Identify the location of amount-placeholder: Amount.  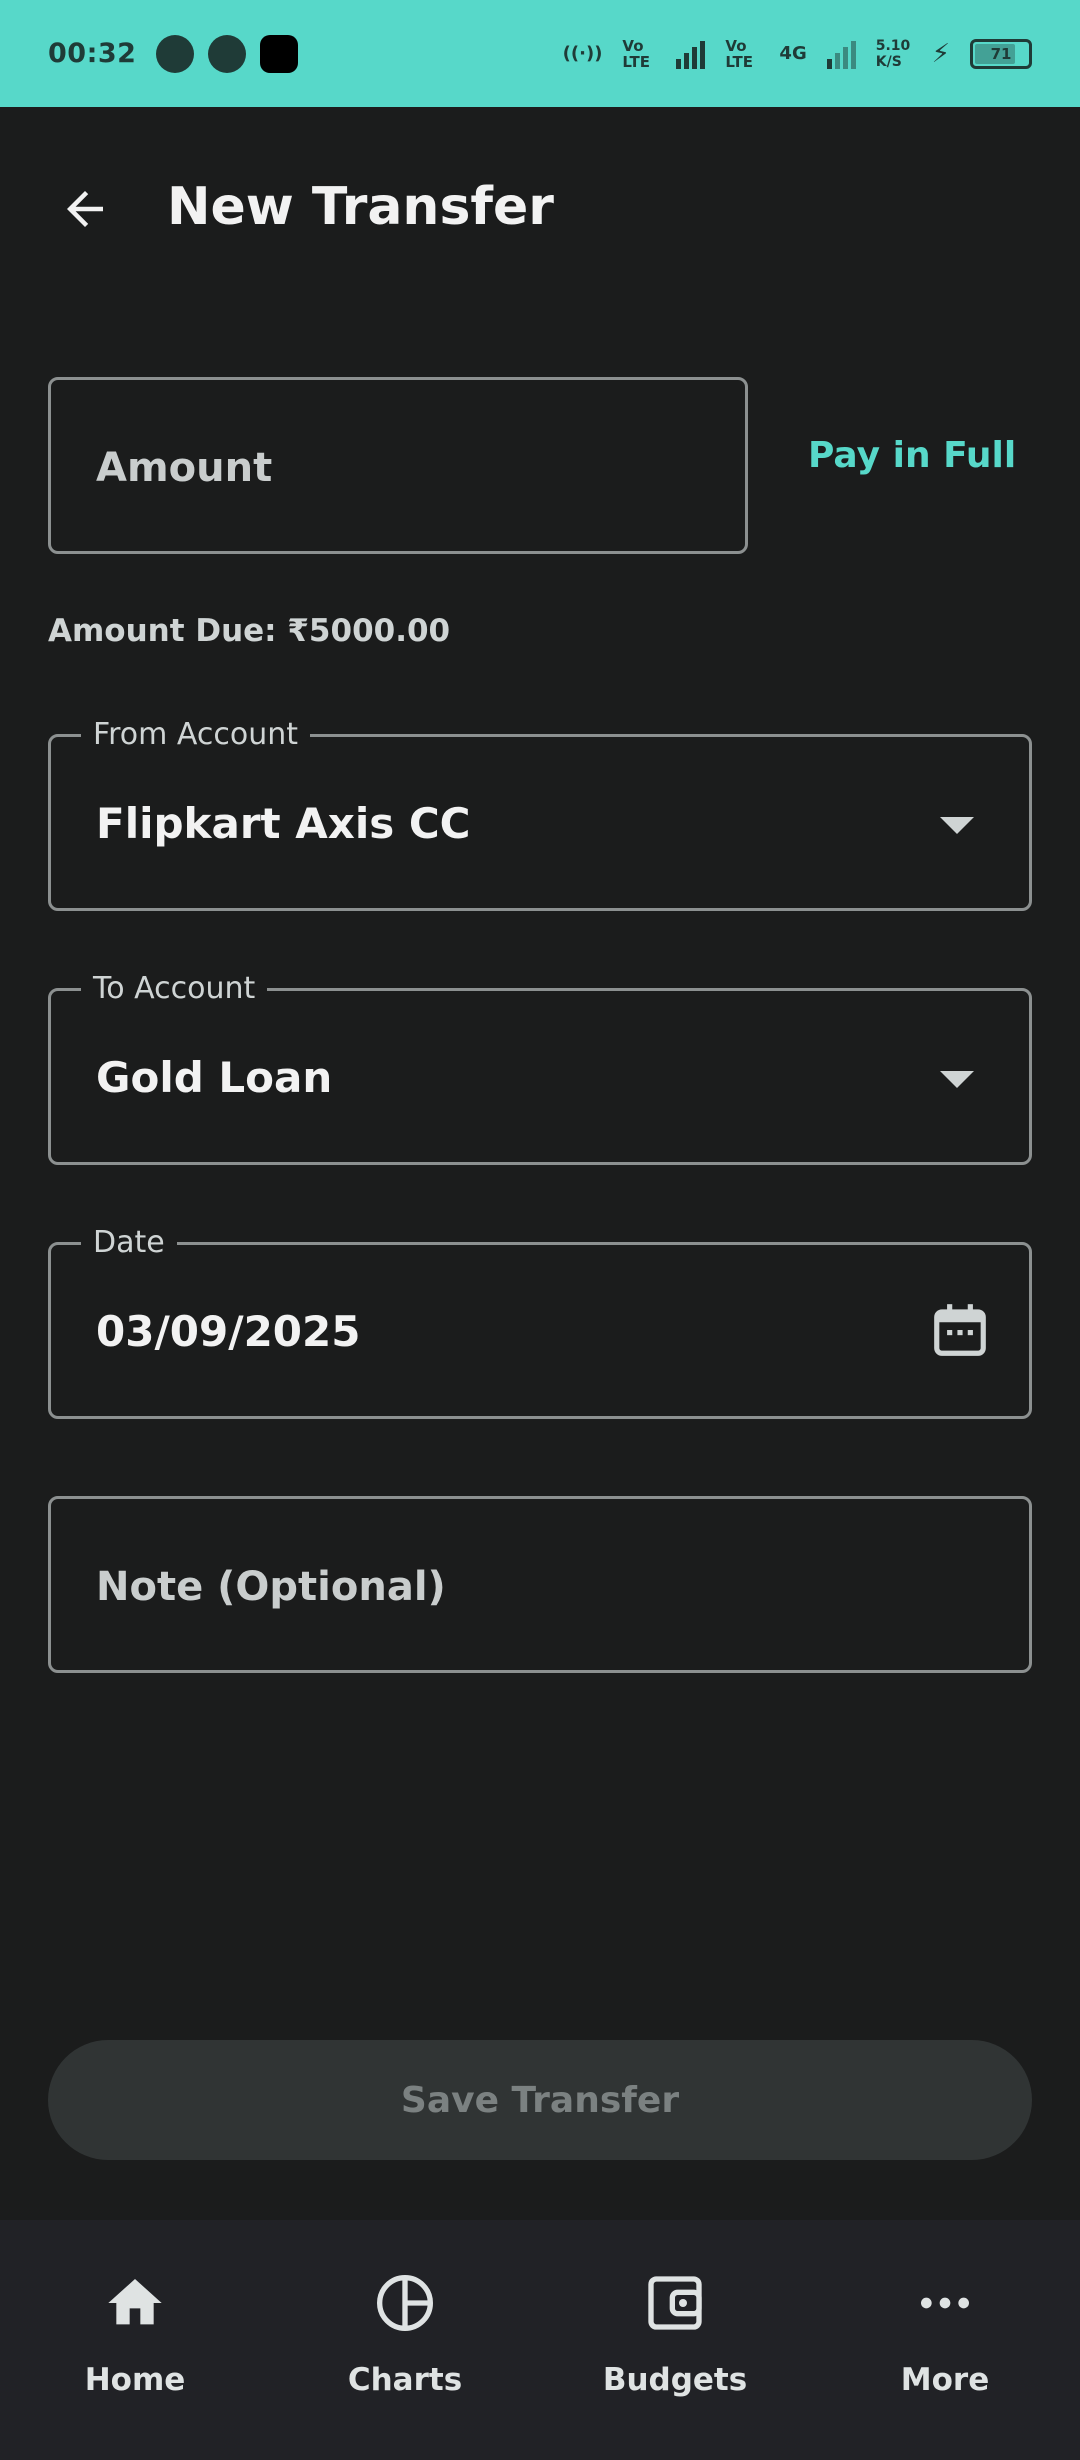
(184, 468).